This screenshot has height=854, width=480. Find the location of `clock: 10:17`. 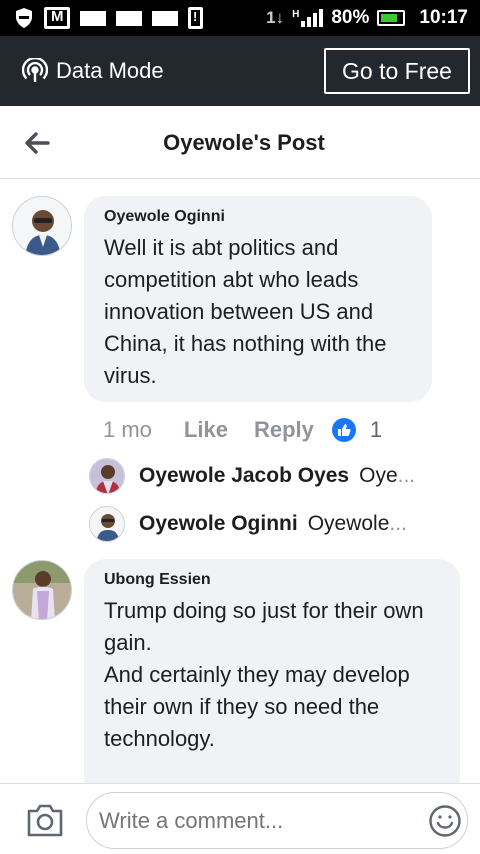

clock: 10:17 is located at coordinates (443, 17).